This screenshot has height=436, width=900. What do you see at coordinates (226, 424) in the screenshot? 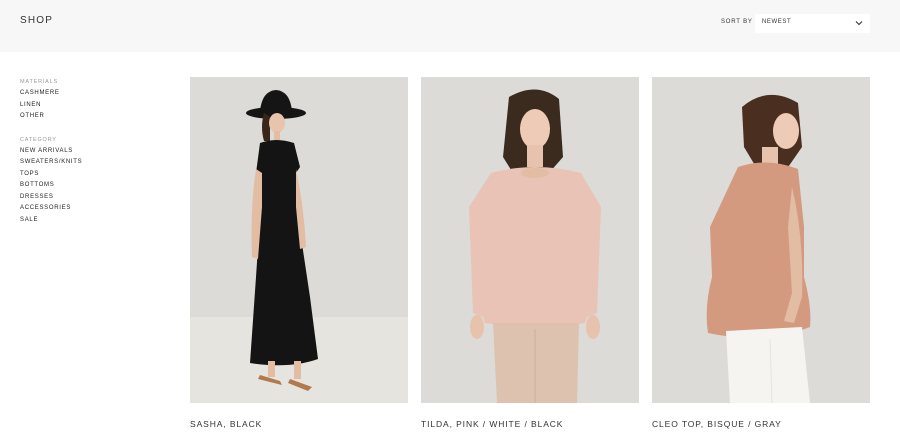
I see `product-name: SASHA, BLACK` at bounding box center [226, 424].